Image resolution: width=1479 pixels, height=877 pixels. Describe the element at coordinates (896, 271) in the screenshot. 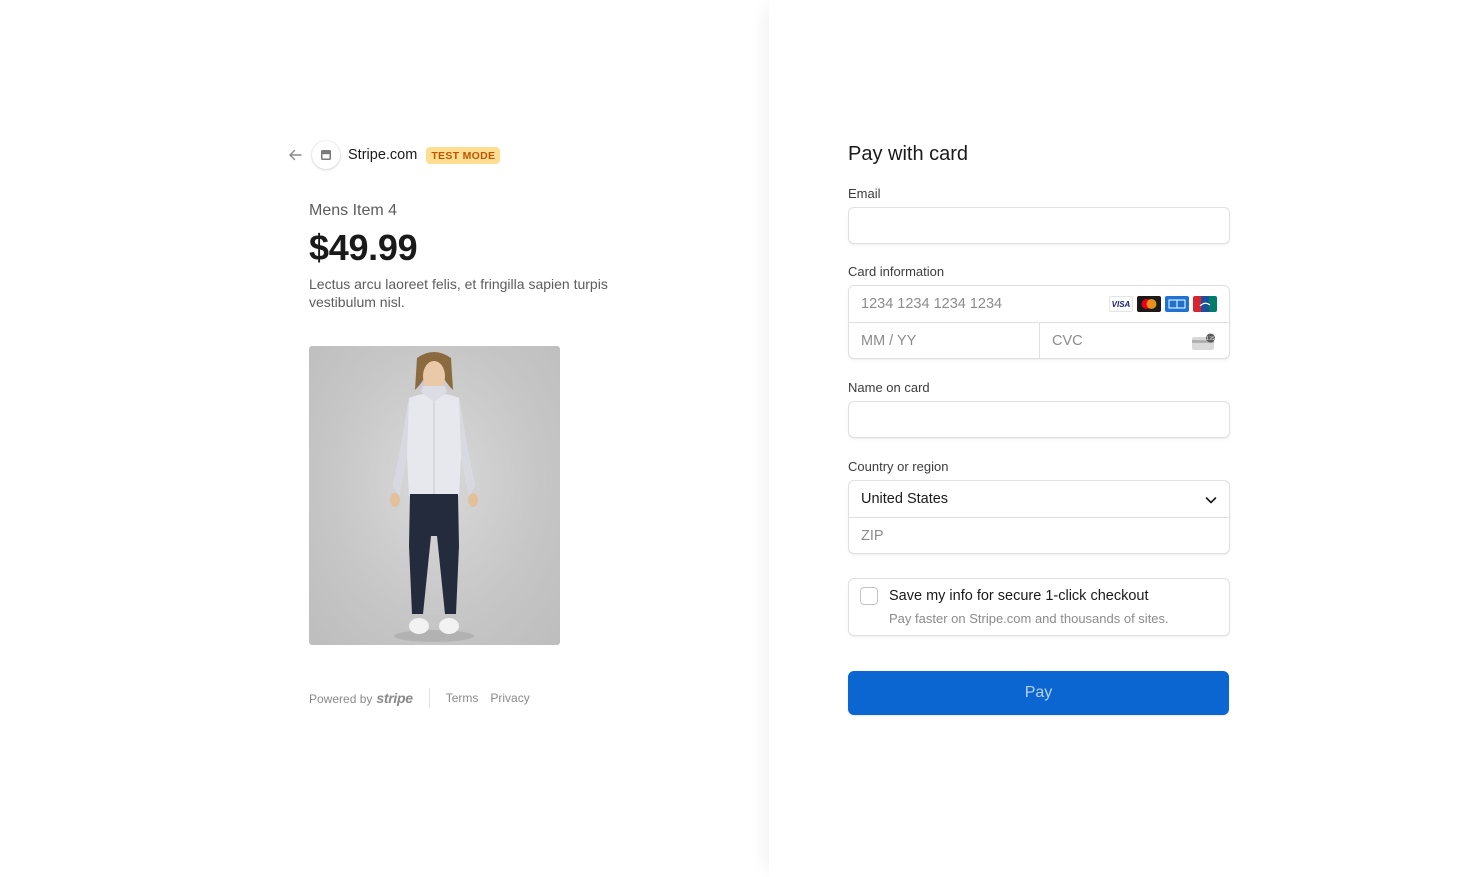

I see `card-info-label: Card information` at that location.